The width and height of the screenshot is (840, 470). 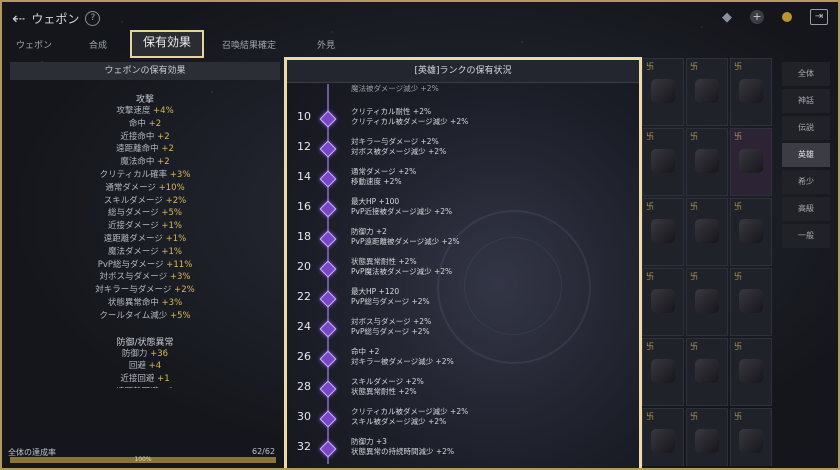 I want to click on effect-line: PvP遠距離被ダメージ減少 +2%, so click(x=405, y=241).